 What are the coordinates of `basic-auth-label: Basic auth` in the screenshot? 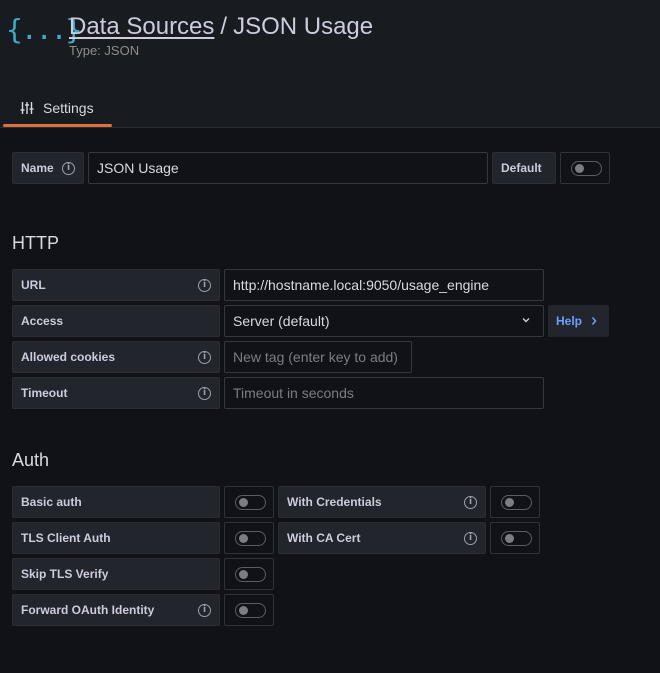 It's located at (116, 502).